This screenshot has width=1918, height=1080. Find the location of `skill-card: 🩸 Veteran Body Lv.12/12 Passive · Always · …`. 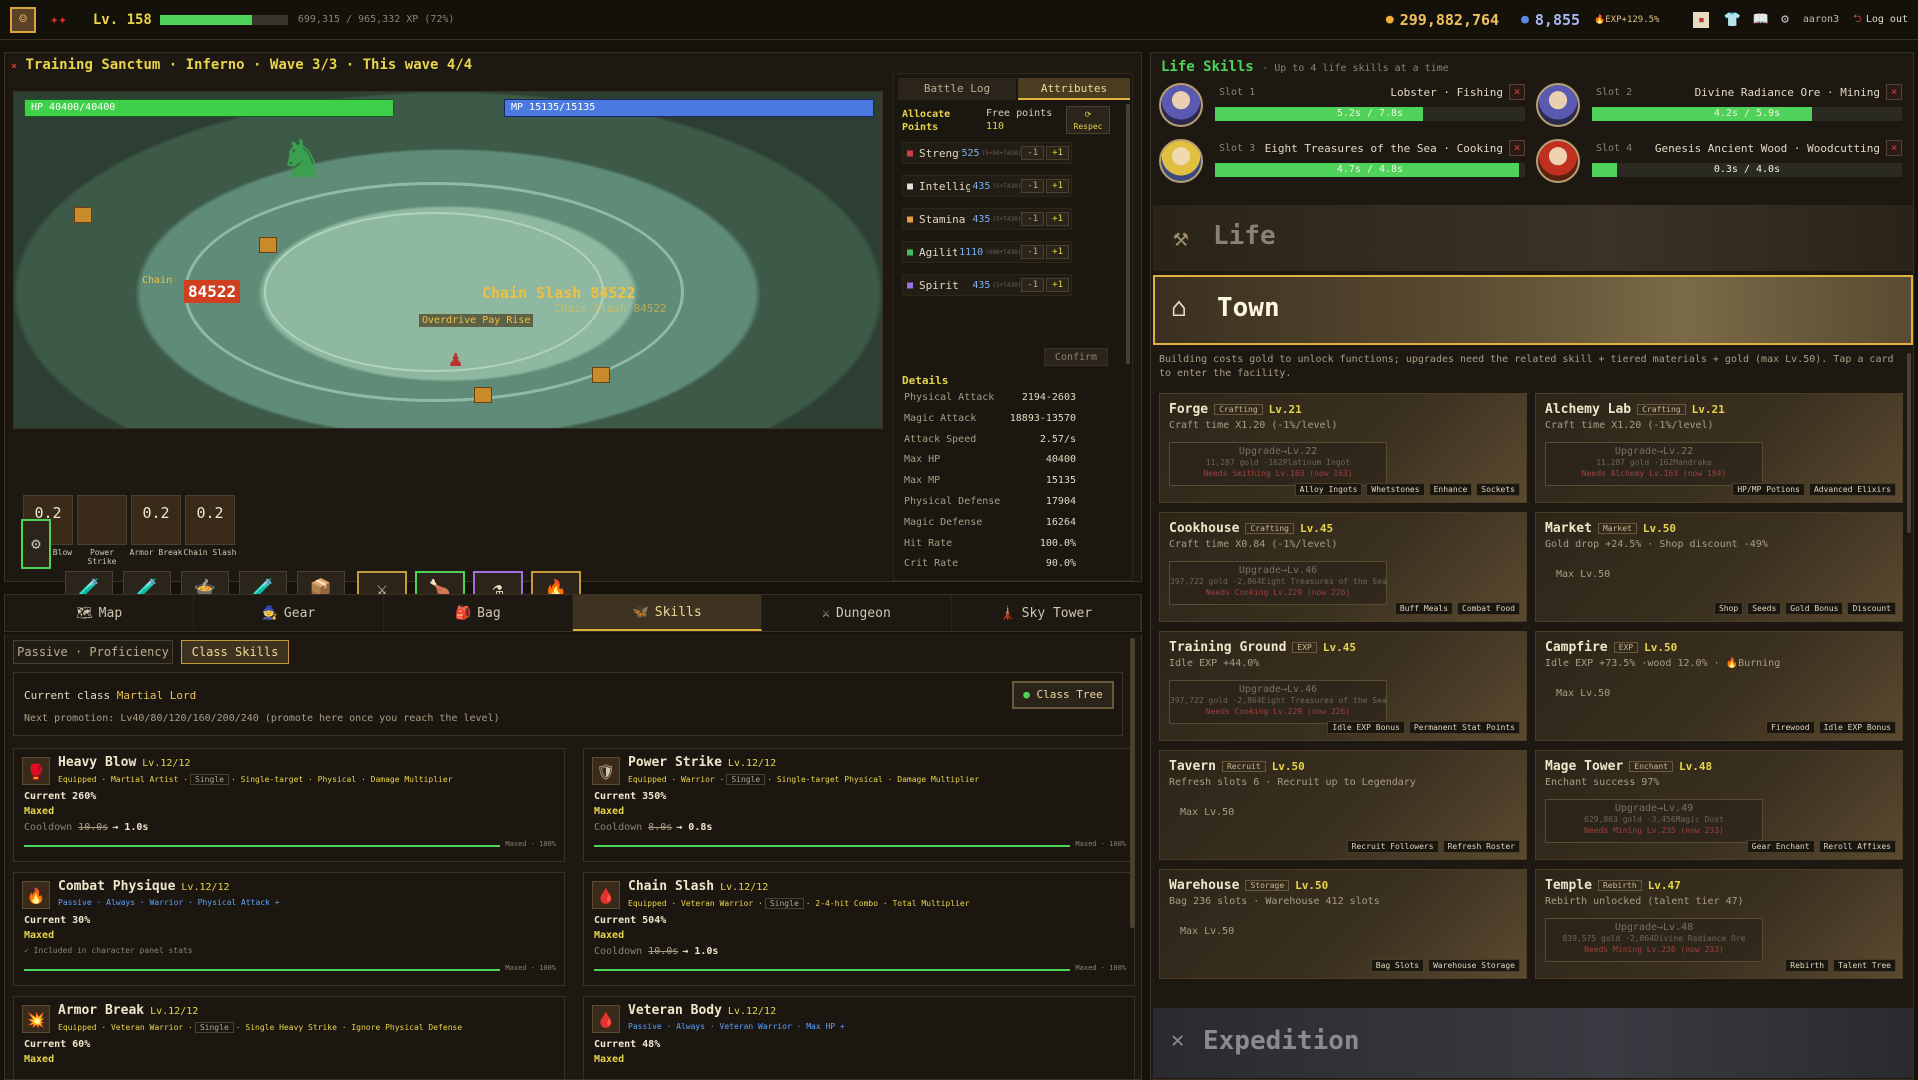

skill-card: 🩸 Veteran Body Lv.12/12 Passive · Always · … is located at coordinates (859, 1037).